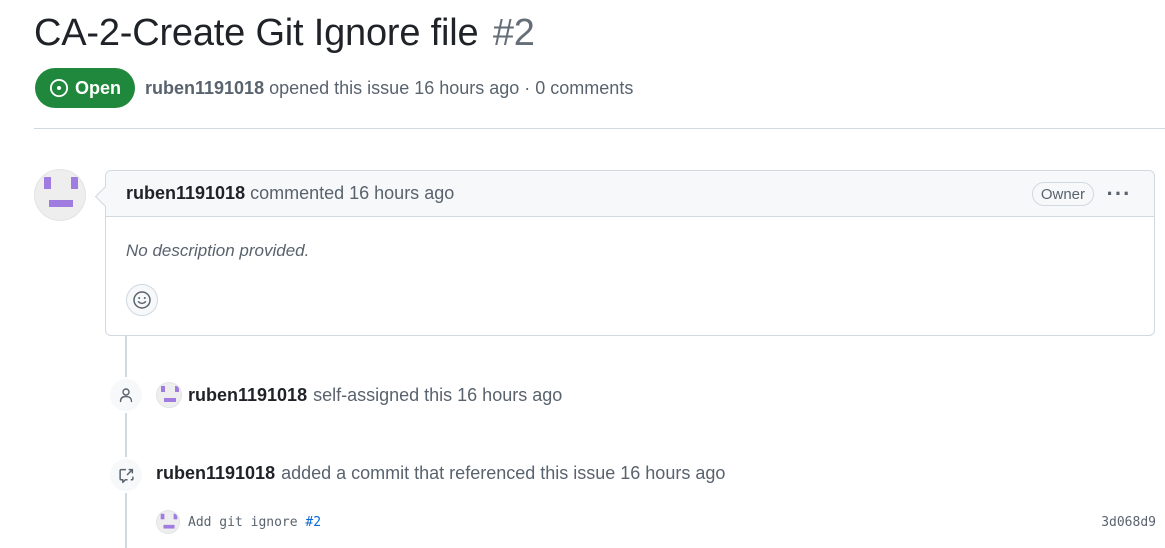 The image size is (1165, 548). I want to click on issue-title: CA-2-Create Git Ignore file #2, so click(284, 33).